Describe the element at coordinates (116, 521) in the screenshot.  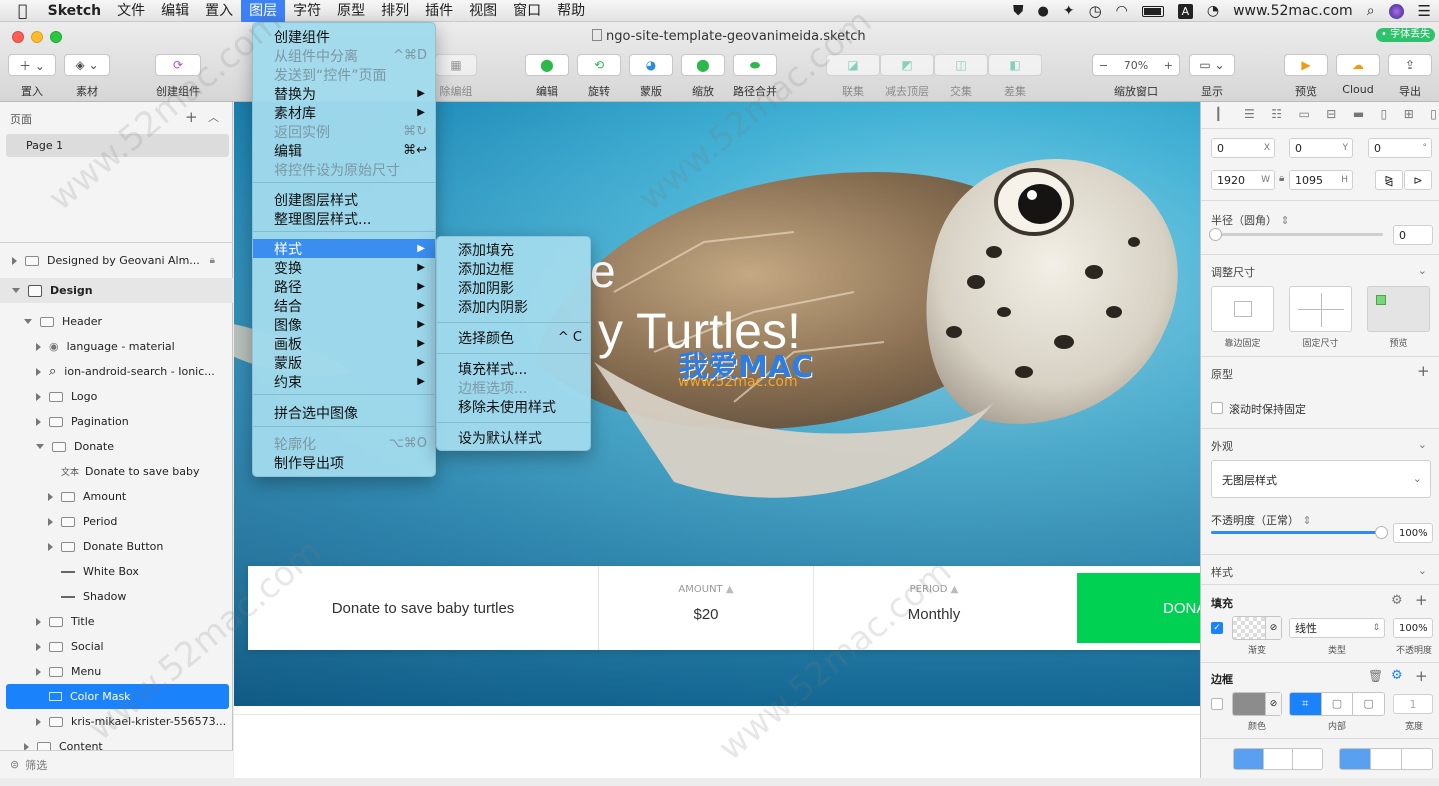
I see `layer-row: Period` at that location.